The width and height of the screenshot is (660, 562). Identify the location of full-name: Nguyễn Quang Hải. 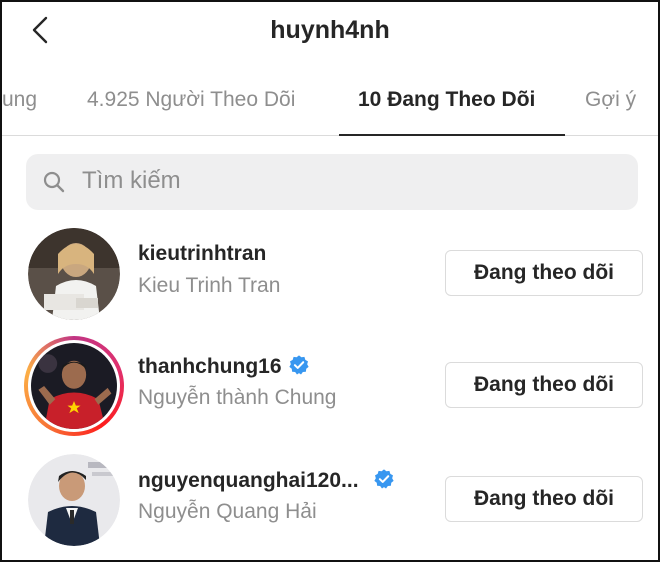
(227, 511).